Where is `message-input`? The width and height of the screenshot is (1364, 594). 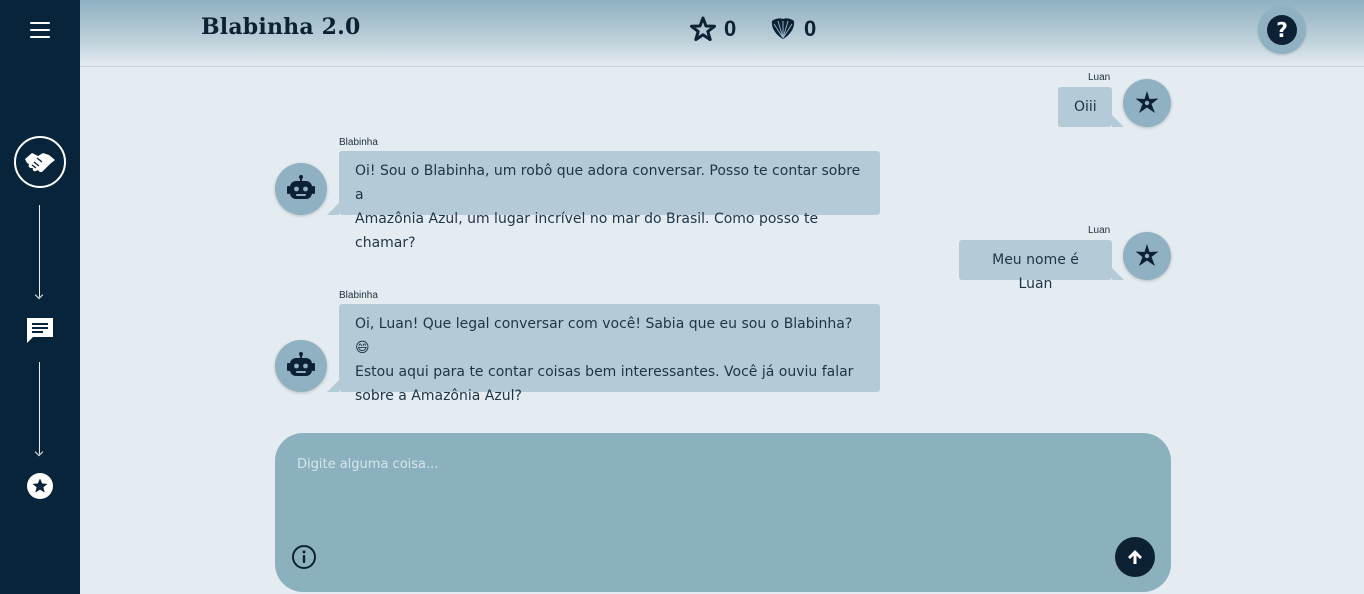 message-input is located at coordinates (717, 492).